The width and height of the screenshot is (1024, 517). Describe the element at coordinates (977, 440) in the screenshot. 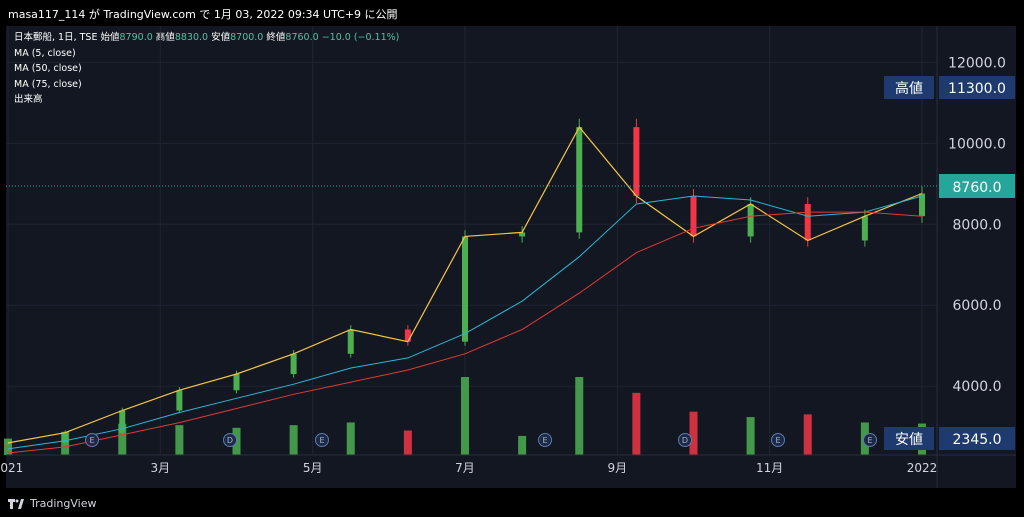

I see `low-badge-value: 2345.0` at that location.